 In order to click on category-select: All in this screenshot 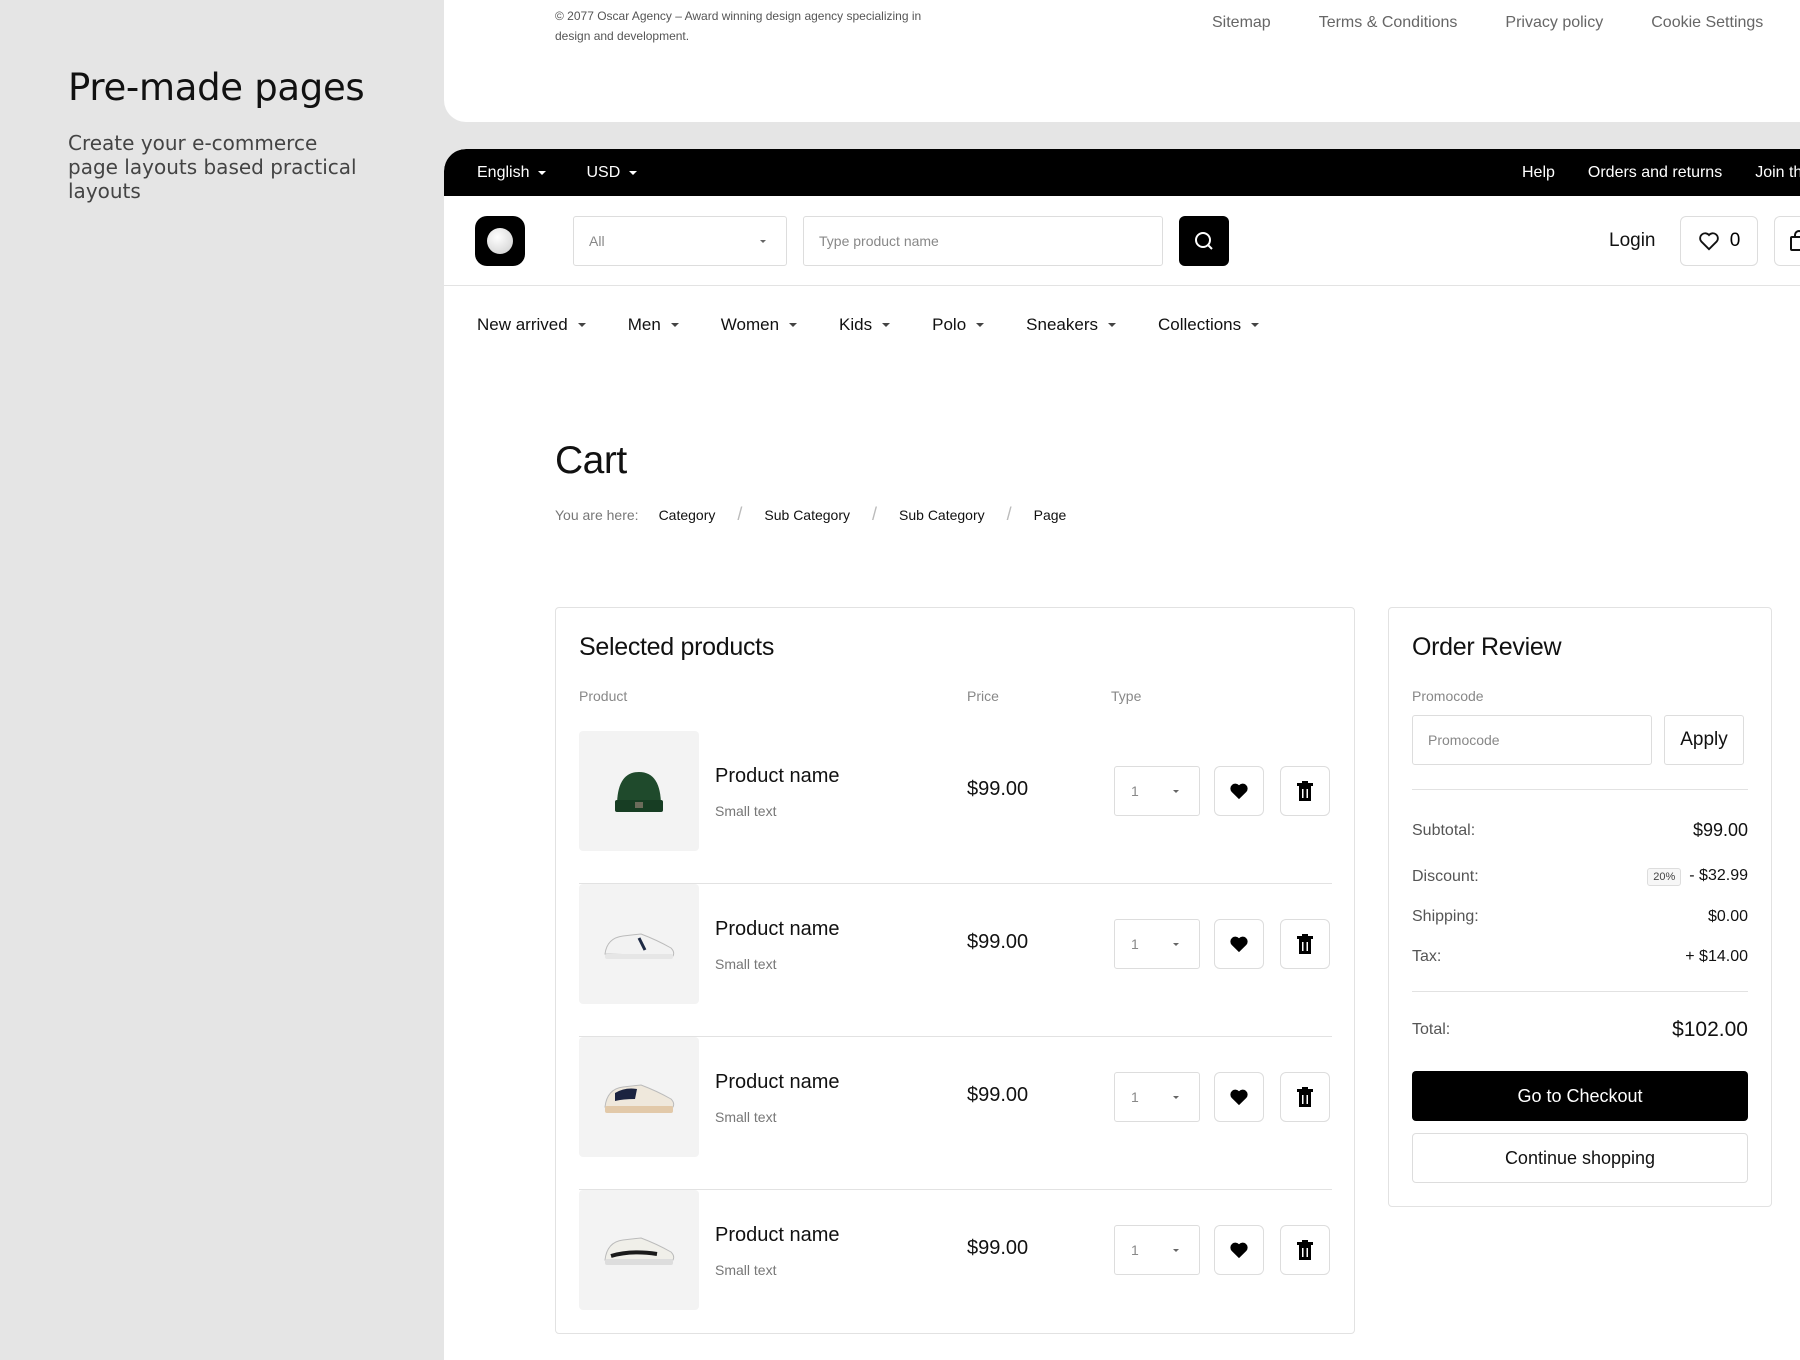, I will do `click(680, 241)`.